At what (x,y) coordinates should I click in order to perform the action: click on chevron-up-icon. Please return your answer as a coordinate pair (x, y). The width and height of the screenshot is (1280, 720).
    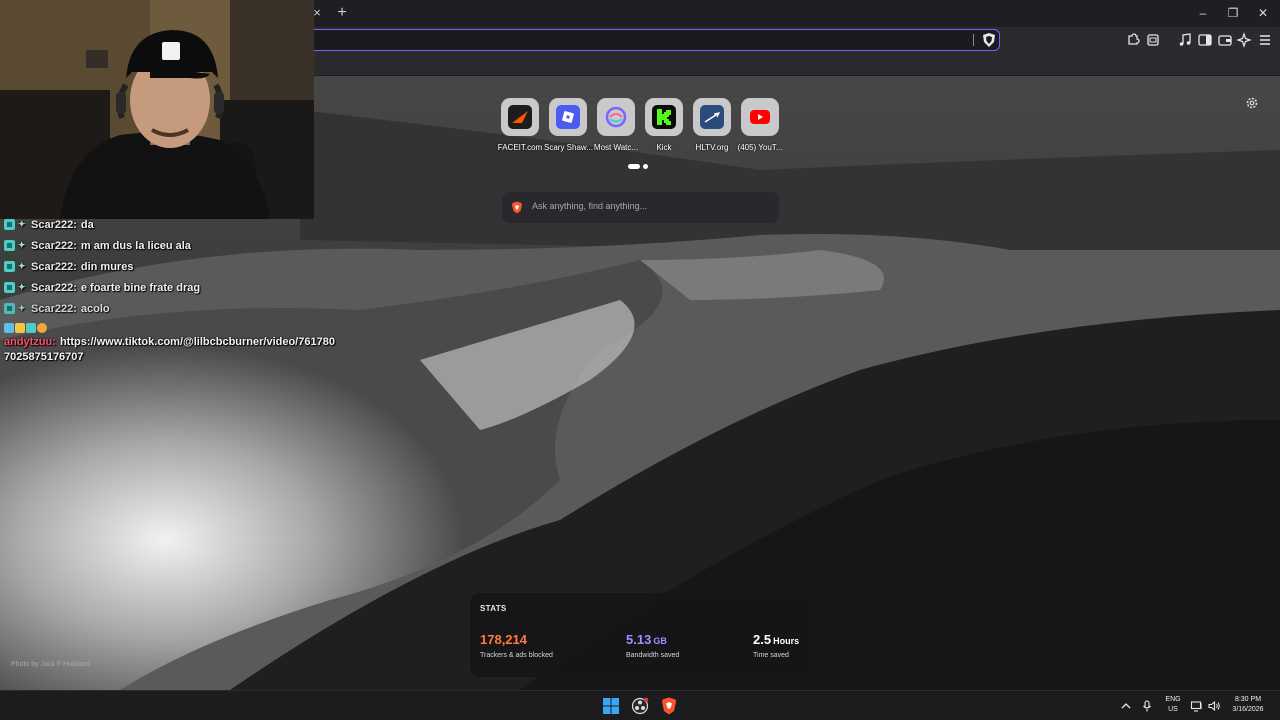
    Looking at the image, I should click on (1126, 706).